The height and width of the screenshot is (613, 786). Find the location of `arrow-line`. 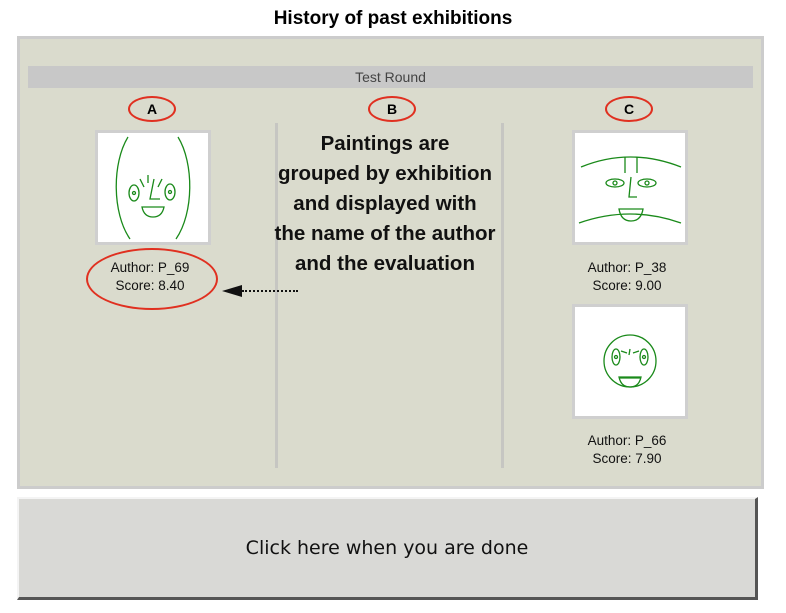

arrow-line is located at coordinates (270, 291).